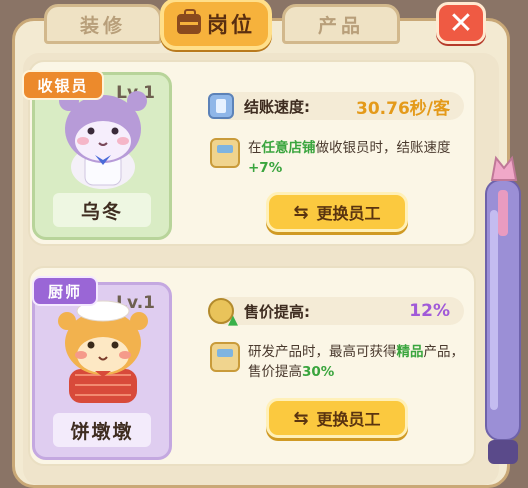 This screenshot has height=488, width=528. What do you see at coordinates (63, 85) in the screenshot?
I see `role-badge-cashier: 收银员` at bounding box center [63, 85].